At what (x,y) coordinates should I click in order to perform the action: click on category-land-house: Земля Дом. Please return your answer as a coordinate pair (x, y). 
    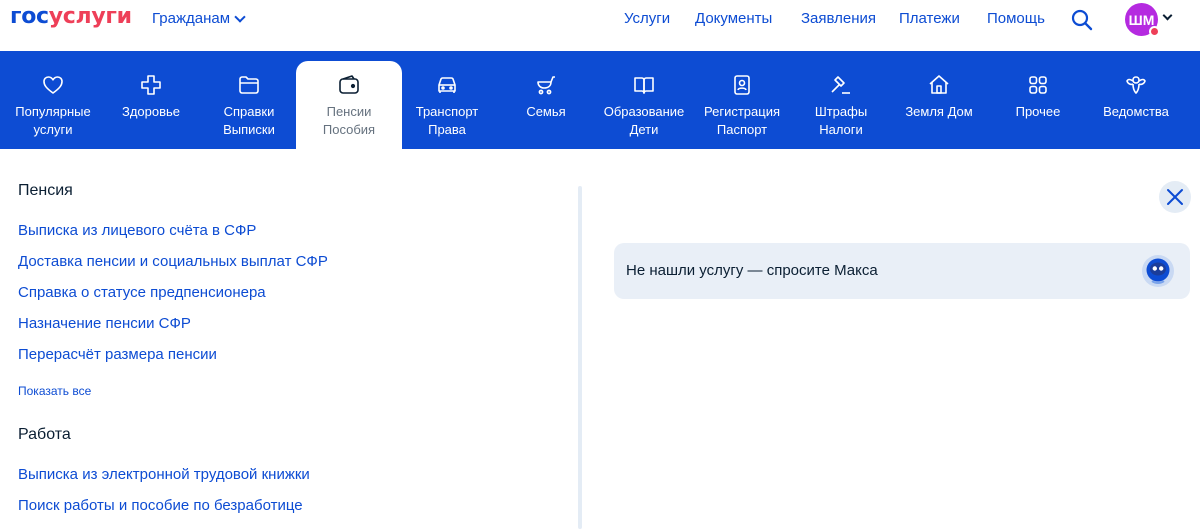
    Looking at the image, I should click on (939, 105).